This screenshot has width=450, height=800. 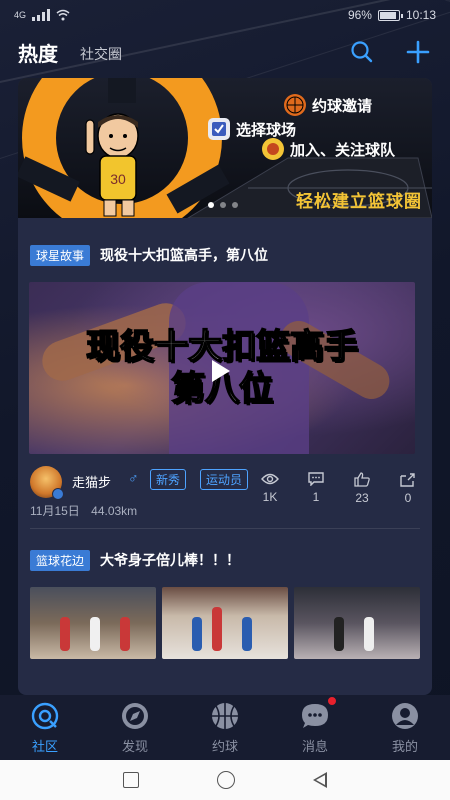 What do you see at coordinates (420, 15) in the screenshot?
I see `clock: 10:13` at bounding box center [420, 15].